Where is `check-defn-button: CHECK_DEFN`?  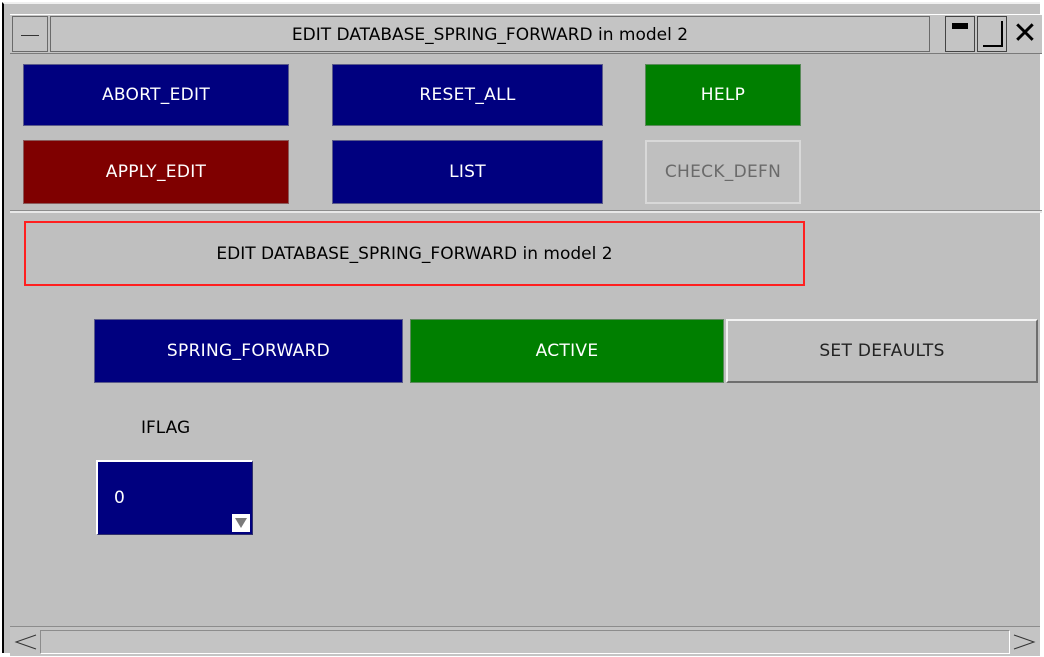 check-defn-button: CHECK_DEFN is located at coordinates (723, 172).